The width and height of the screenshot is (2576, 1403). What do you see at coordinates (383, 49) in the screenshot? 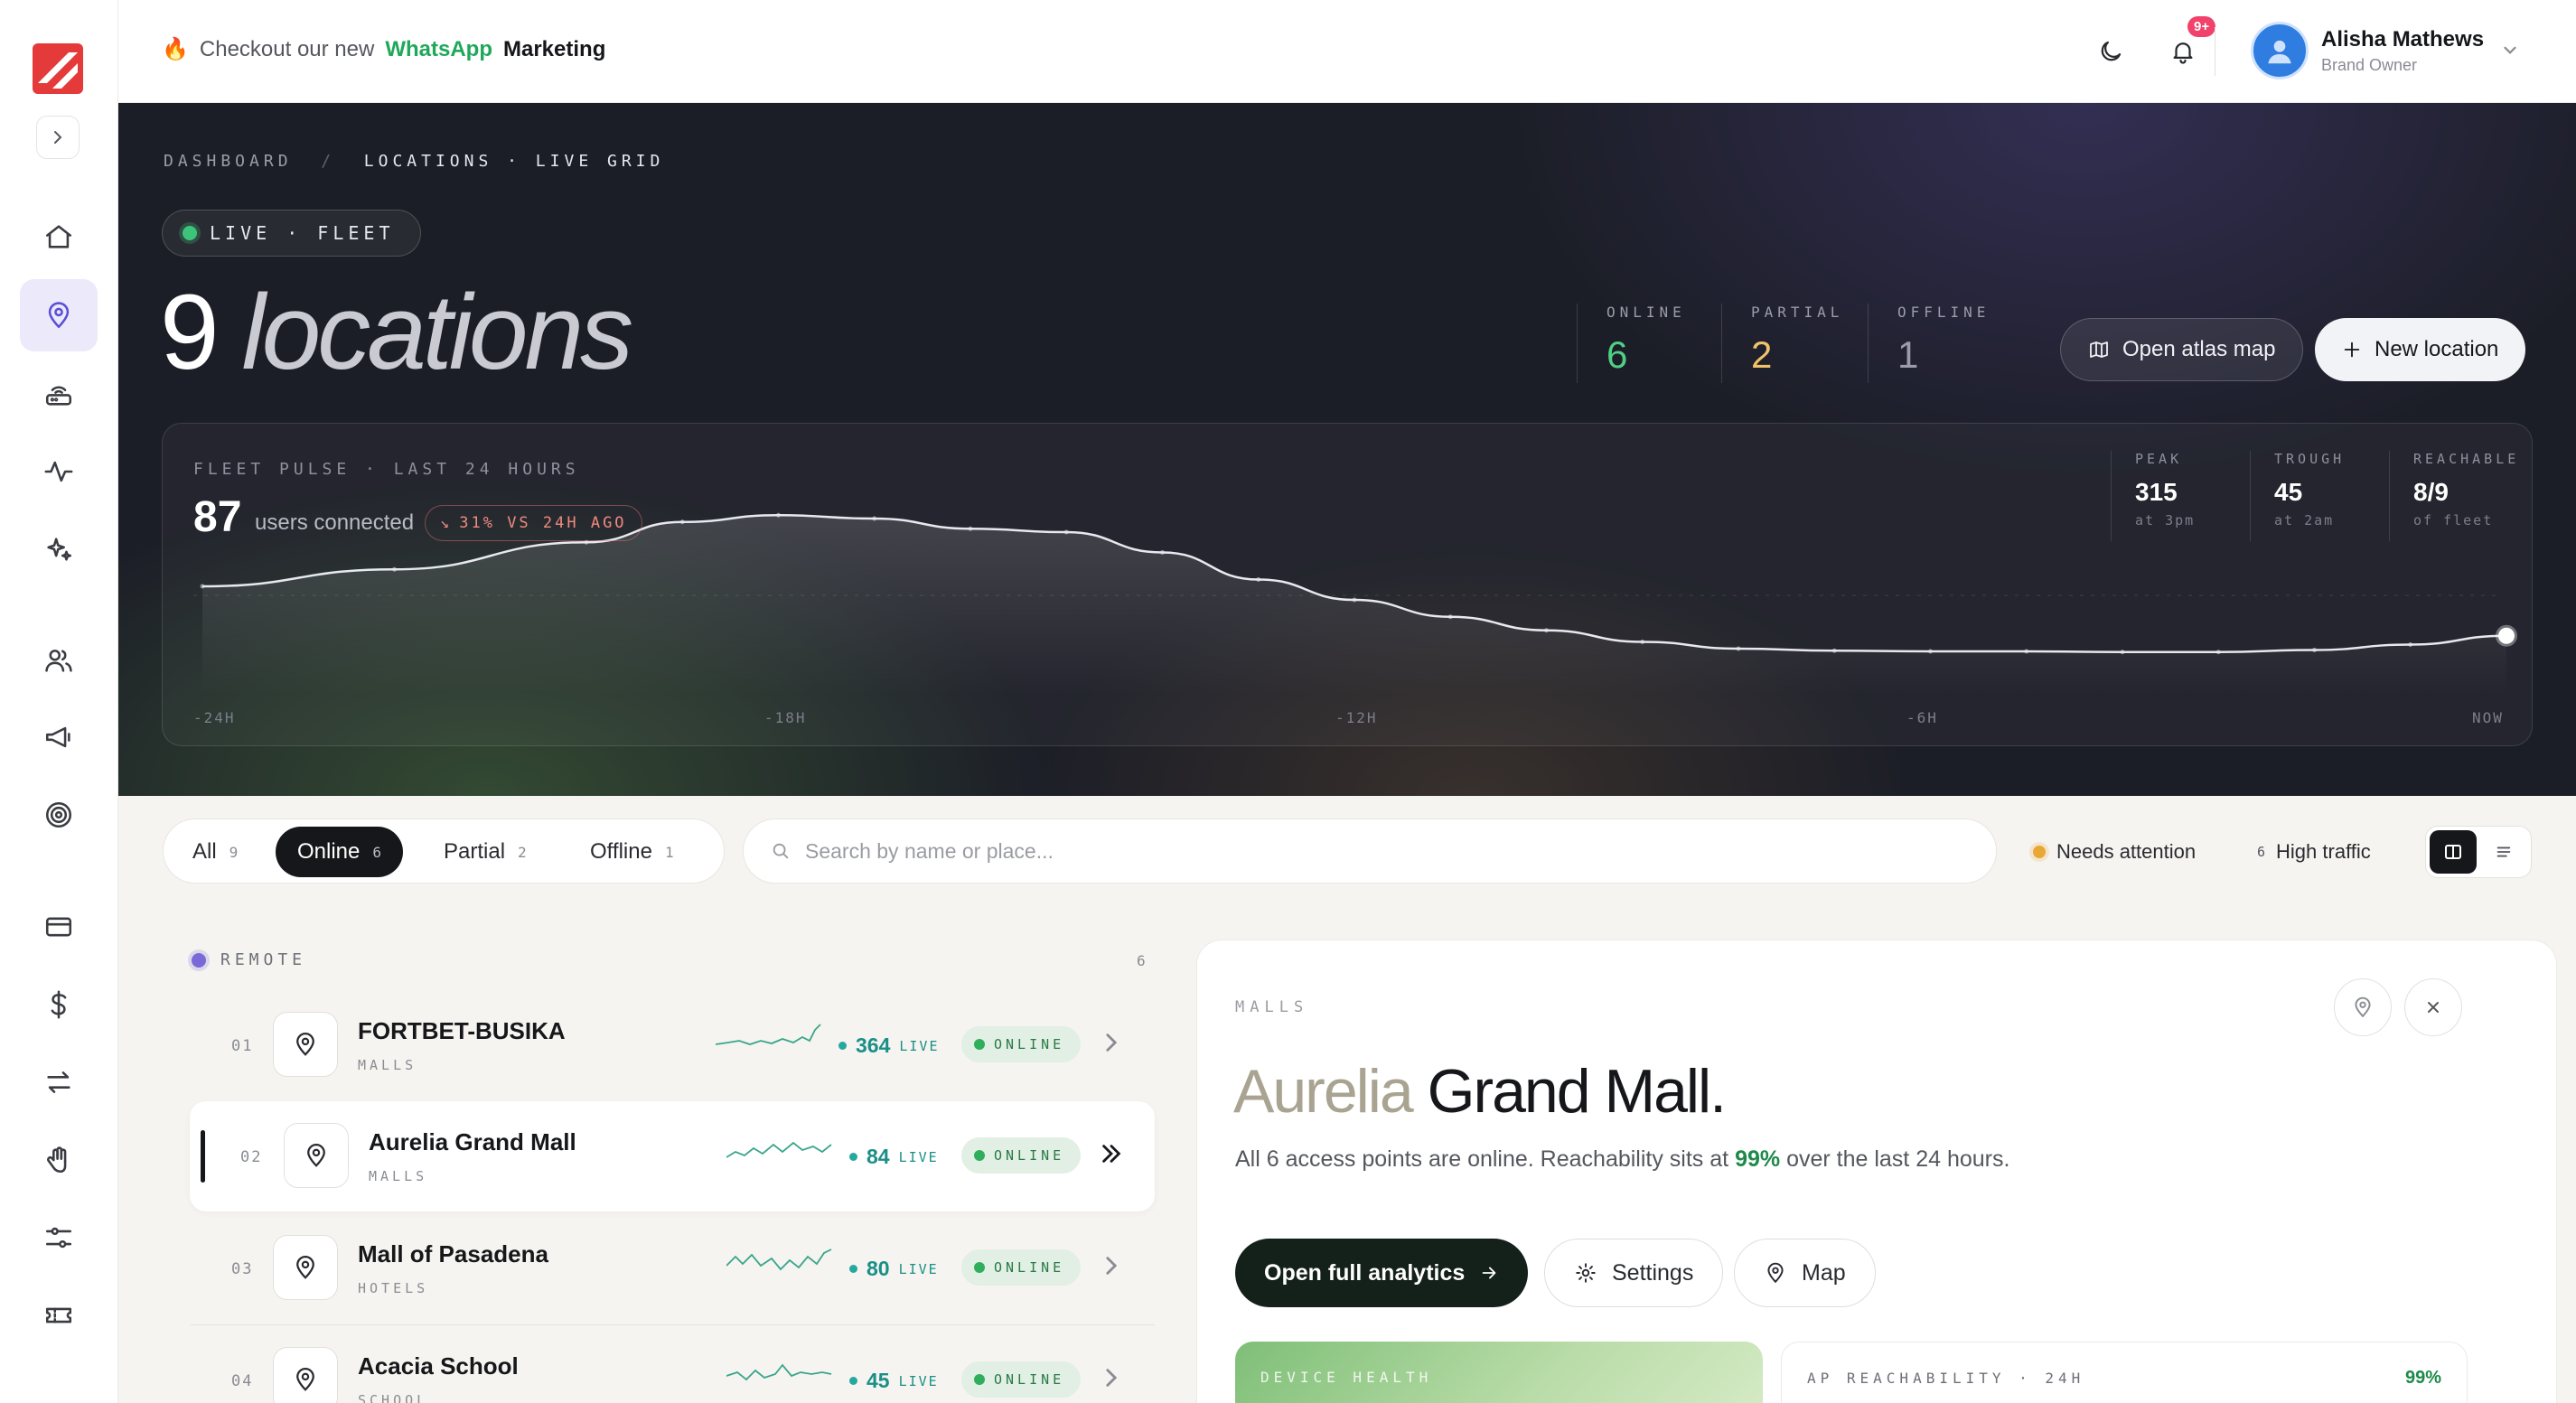
I see `promo-banner: 🔥 Checkout our new WhatsApp Marketing` at bounding box center [383, 49].